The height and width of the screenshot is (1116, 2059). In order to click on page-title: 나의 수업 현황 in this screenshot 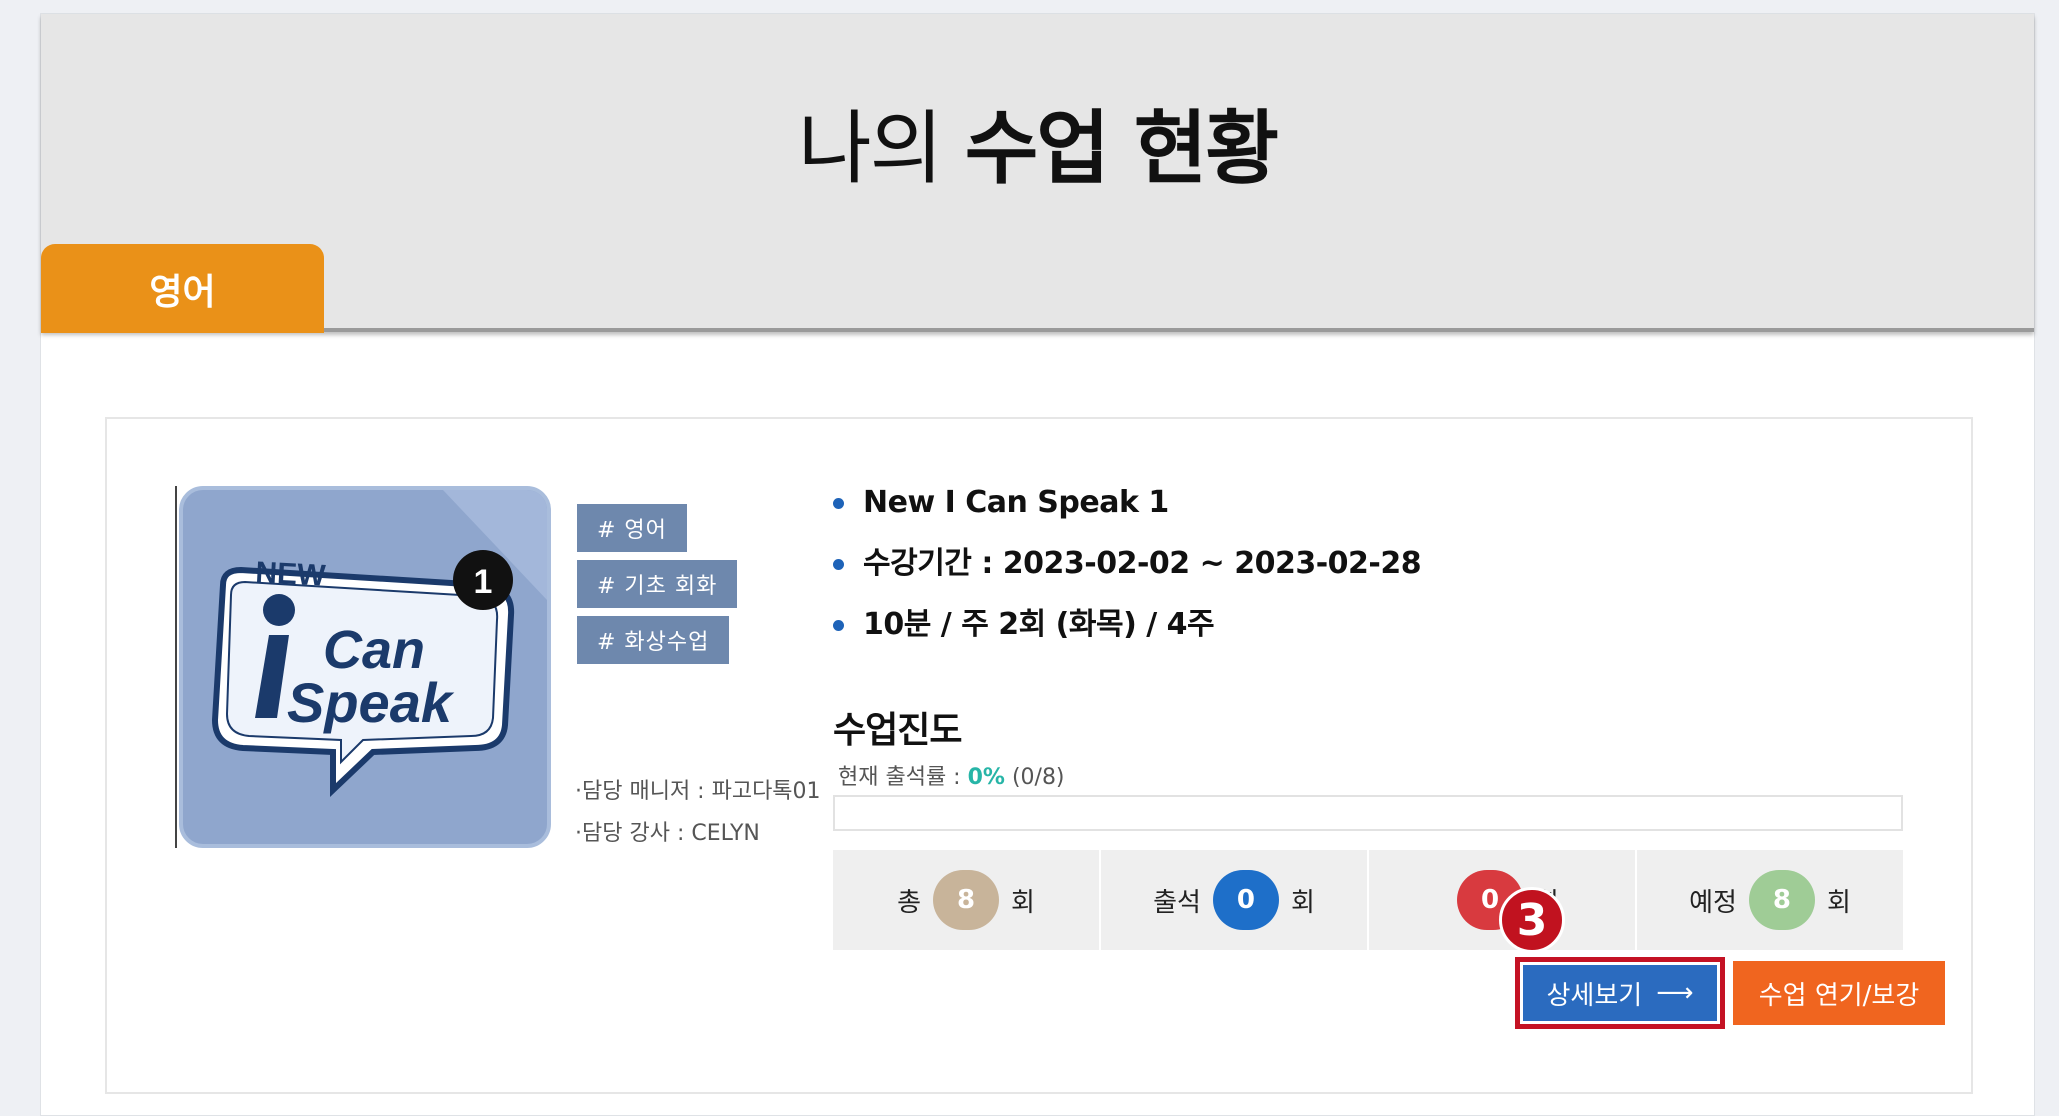, I will do `click(1037, 142)`.